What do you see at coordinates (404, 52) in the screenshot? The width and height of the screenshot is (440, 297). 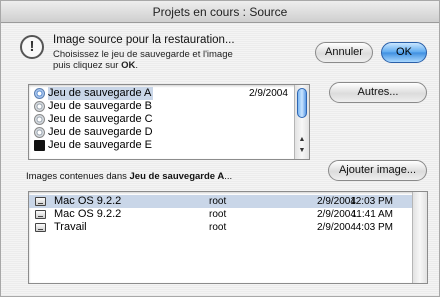 I see `ok-button: OK` at bounding box center [404, 52].